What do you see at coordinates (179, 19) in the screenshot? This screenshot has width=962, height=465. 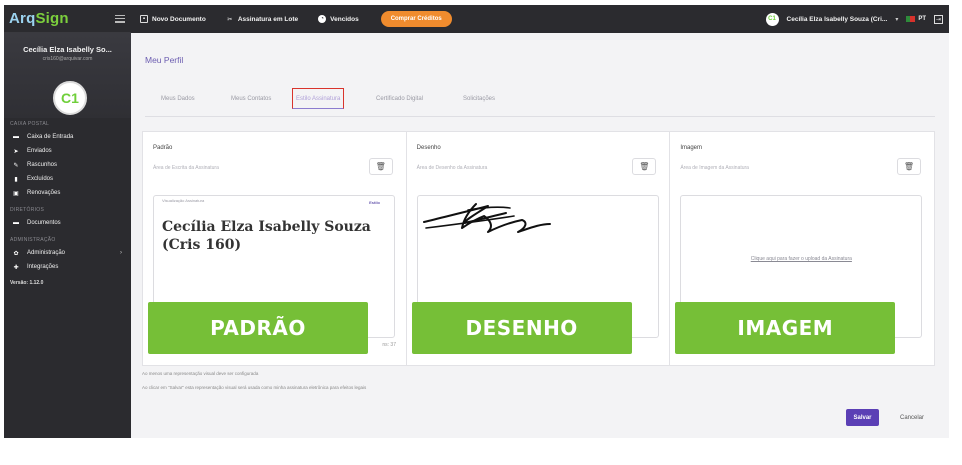 I see `new-document-label: Novo Documento` at bounding box center [179, 19].